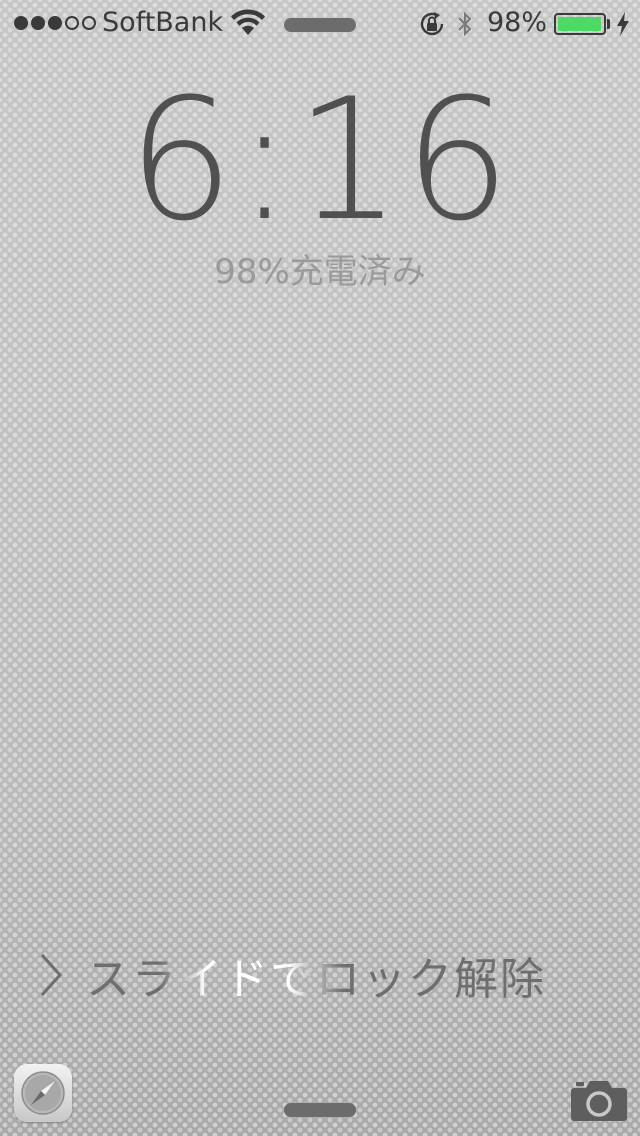 This screenshot has height=1136, width=640. Describe the element at coordinates (320, 272) in the screenshot. I see `charging-status-text: 98%充電済み` at that location.